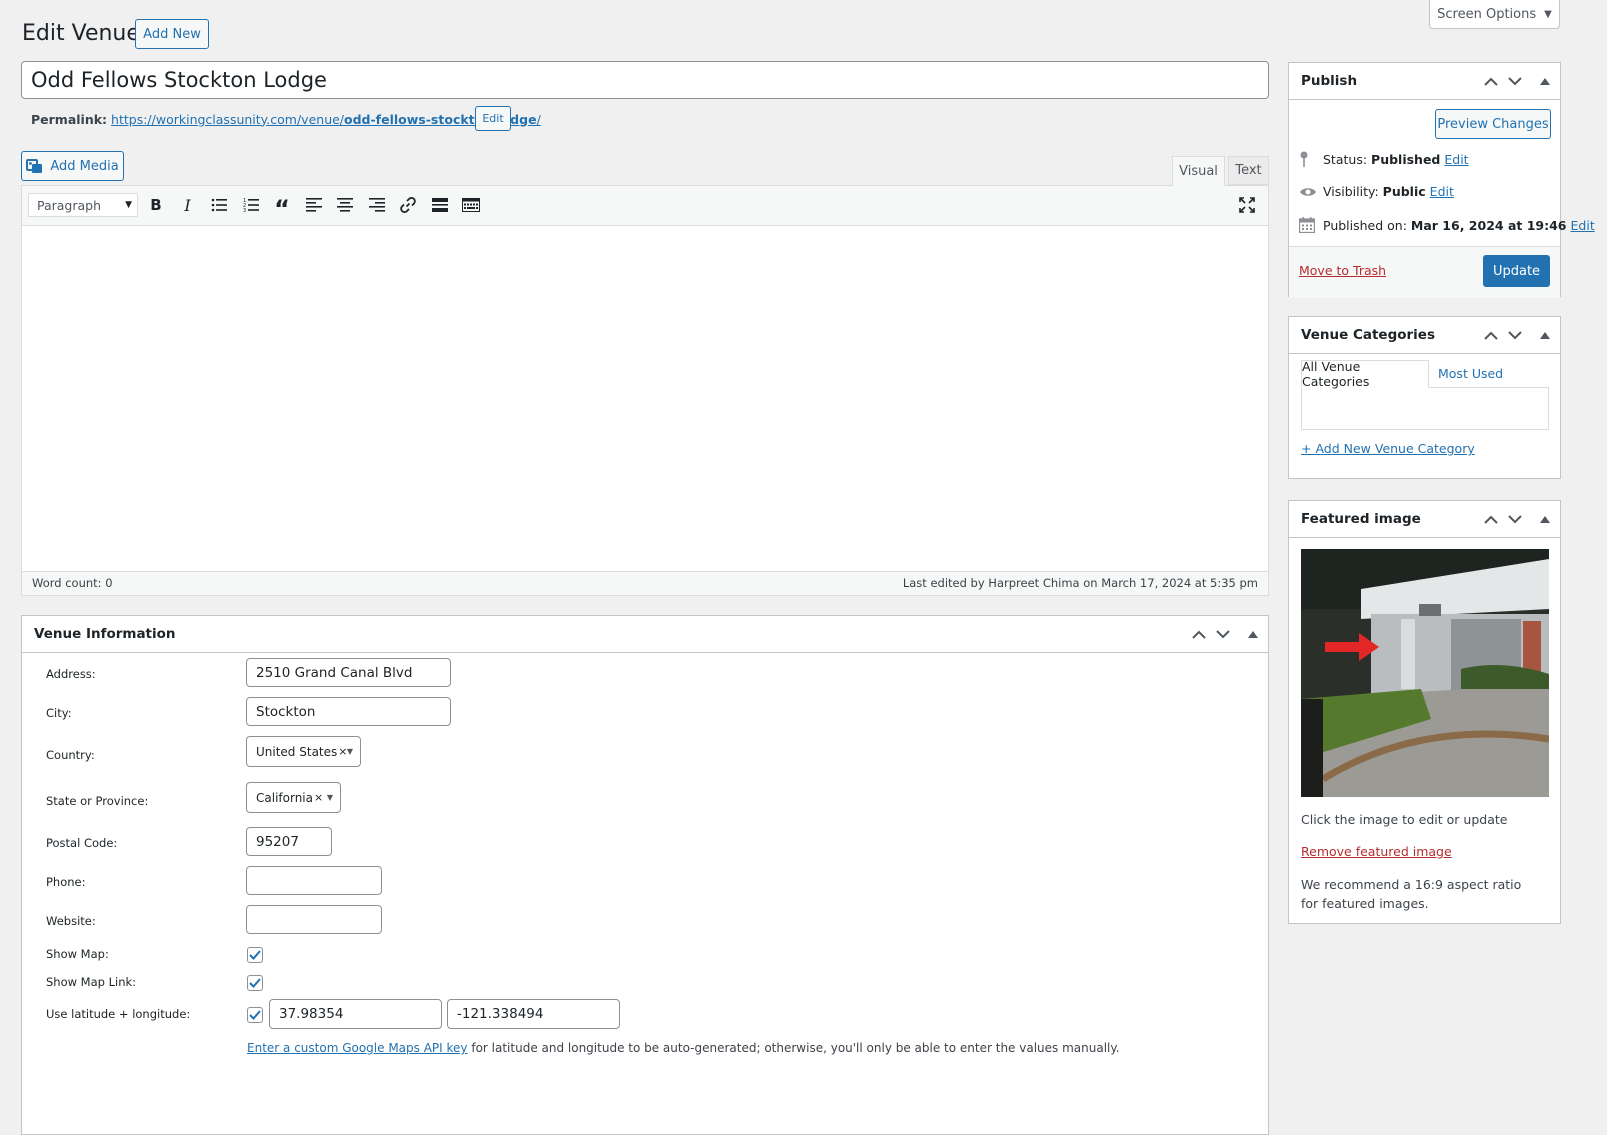 This screenshot has width=1607, height=1135. I want to click on show-map-checkbox, so click(255, 955).